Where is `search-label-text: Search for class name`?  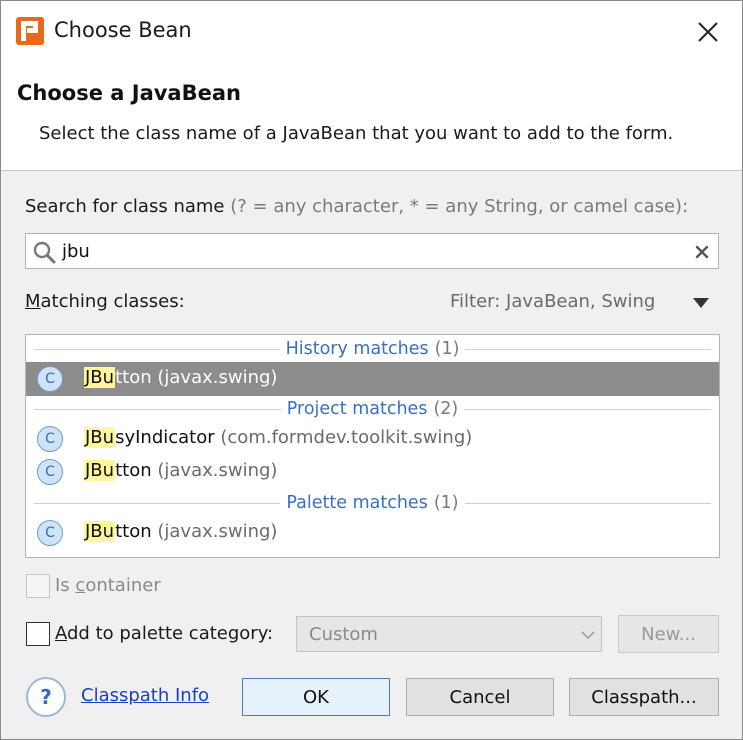
search-label-text: Search for class name is located at coordinates (125, 206).